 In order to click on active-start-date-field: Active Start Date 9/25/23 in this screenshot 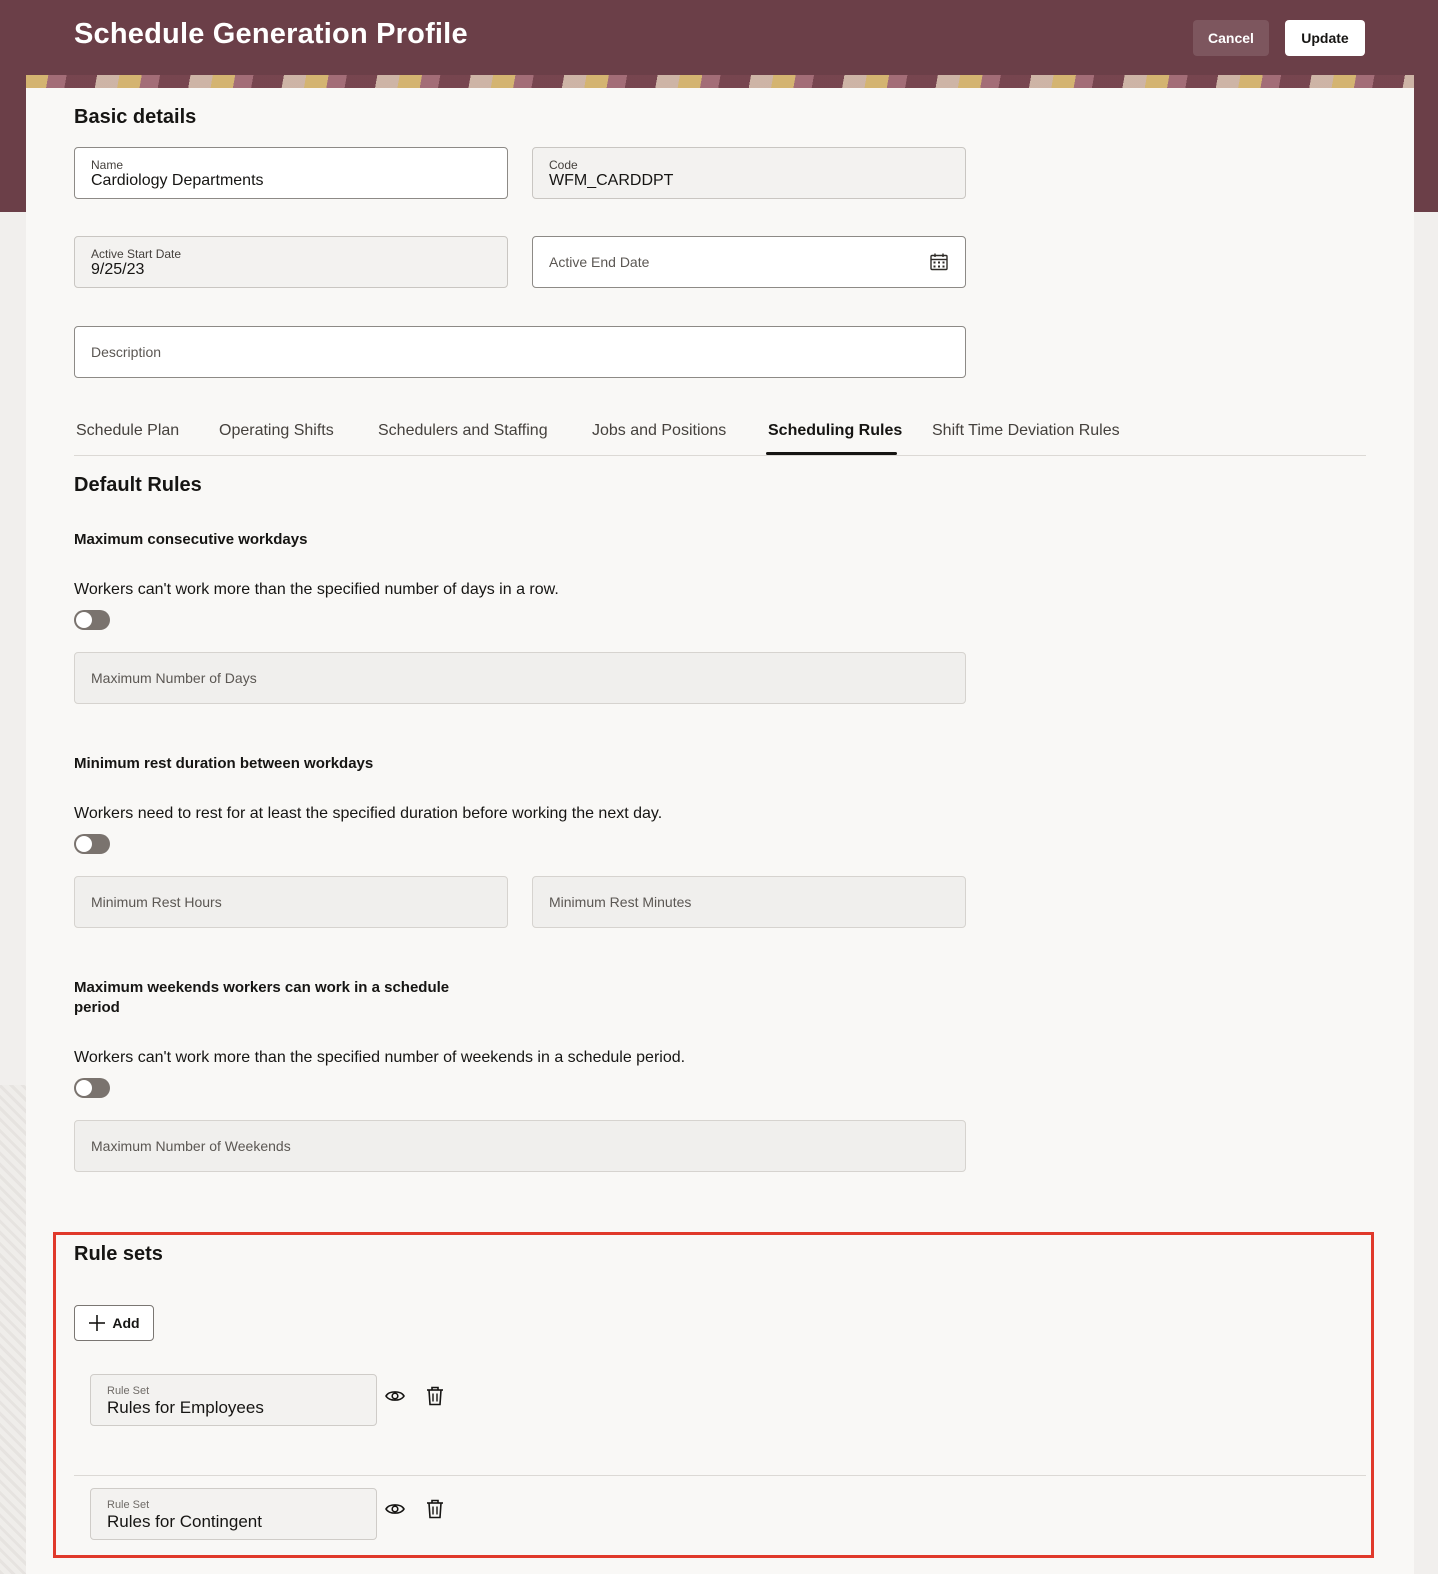, I will do `click(291, 262)`.